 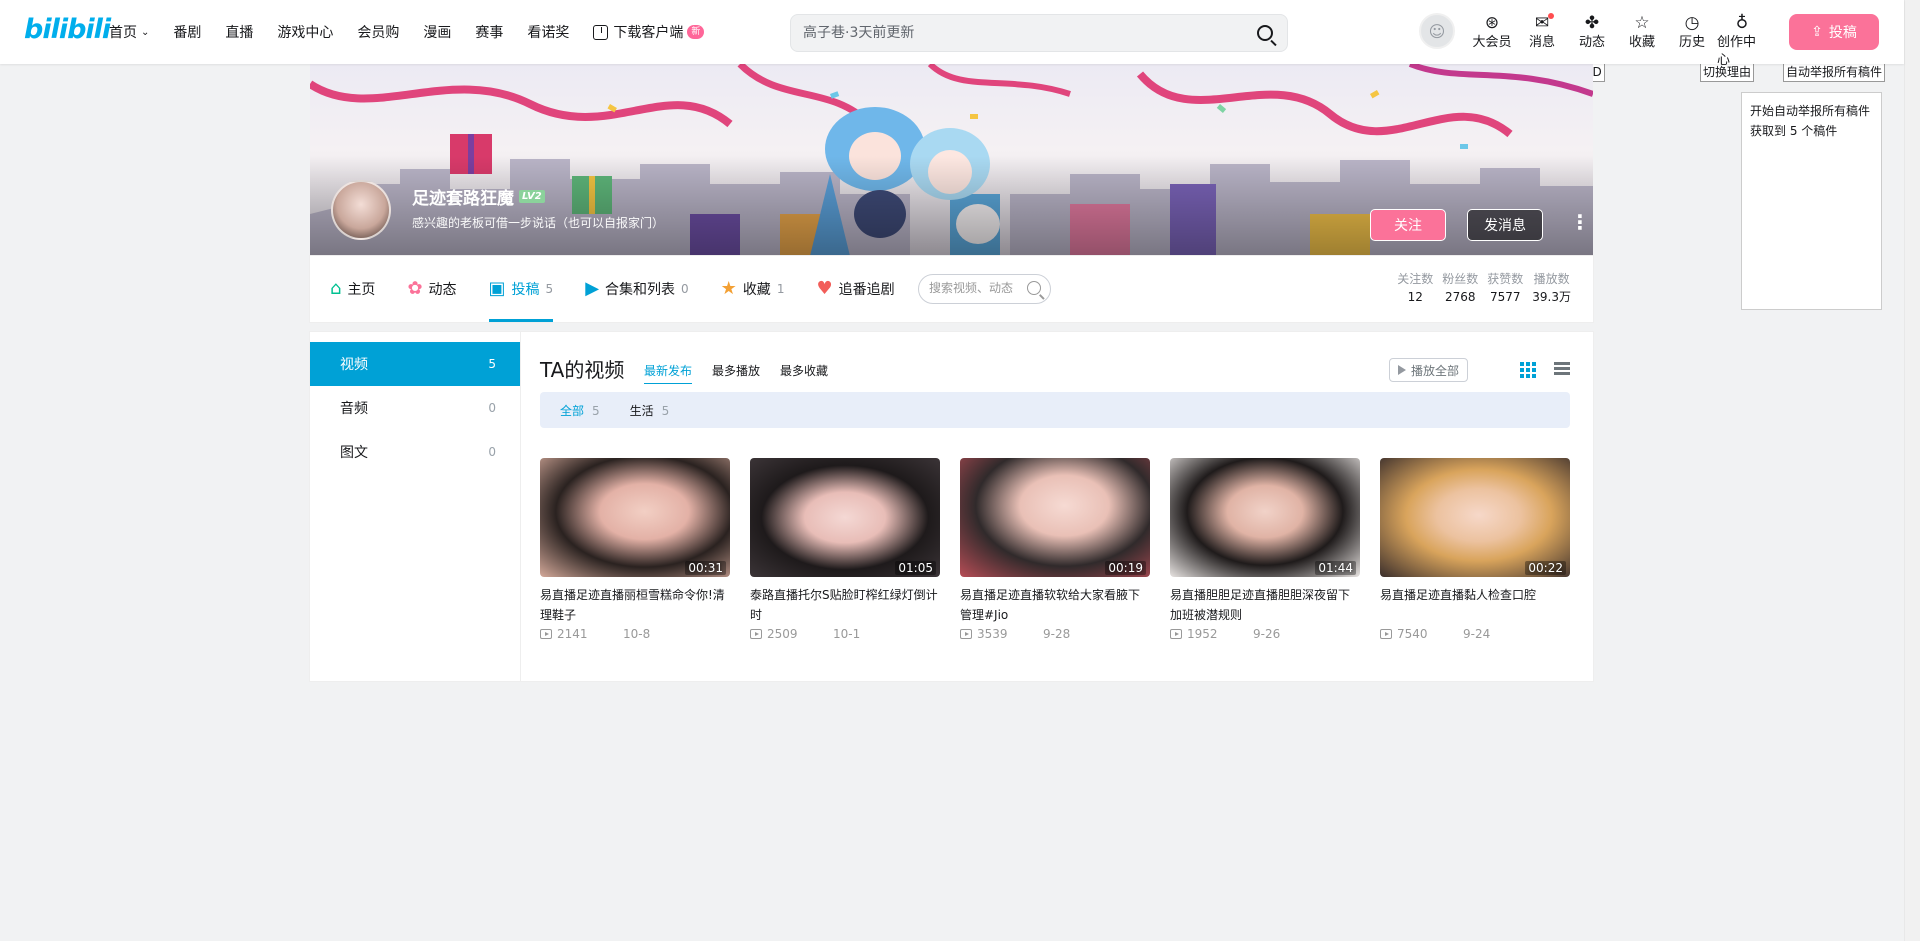 What do you see at coordinates (1475, 634) in the screenshot?
I see `video-meta: 7540 9-24` at bounding box center [1475, 634].